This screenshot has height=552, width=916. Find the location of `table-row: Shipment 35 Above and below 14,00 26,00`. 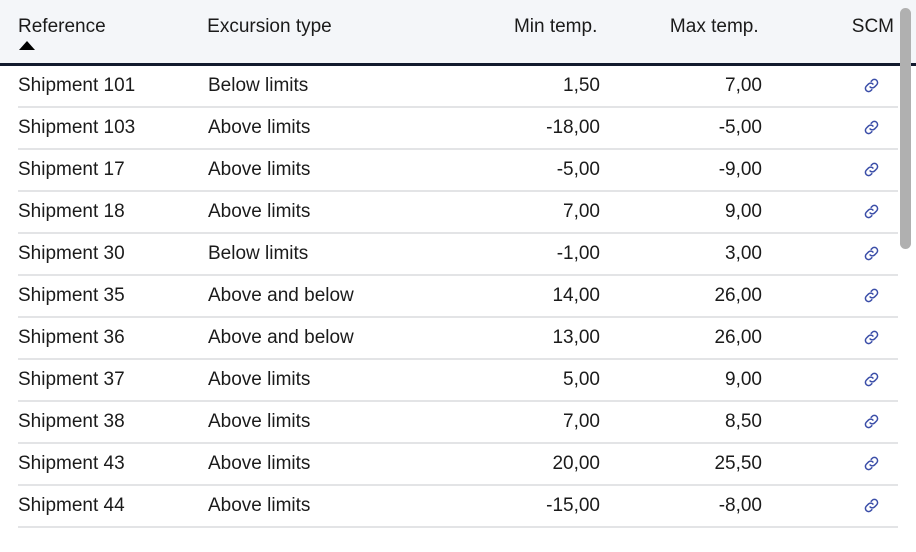

table-row: Shipment 35 Above and below 14,00 26,00 is located at coordinates (458, 297).